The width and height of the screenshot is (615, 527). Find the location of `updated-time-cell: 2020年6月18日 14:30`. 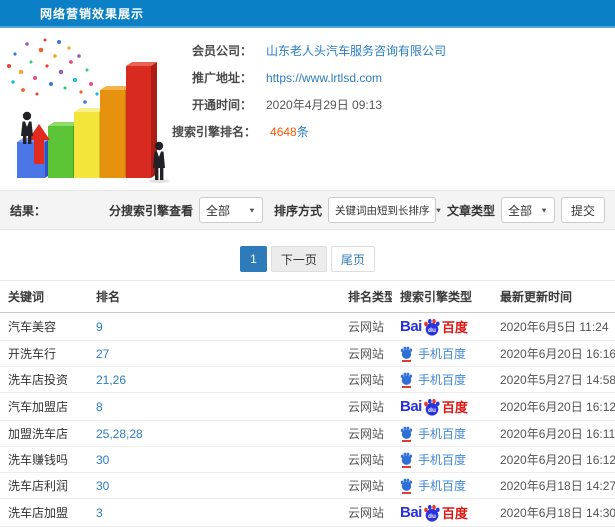

updated-time-cell: 2020年6月18日 14:30 is located at coordinates (553, 512).